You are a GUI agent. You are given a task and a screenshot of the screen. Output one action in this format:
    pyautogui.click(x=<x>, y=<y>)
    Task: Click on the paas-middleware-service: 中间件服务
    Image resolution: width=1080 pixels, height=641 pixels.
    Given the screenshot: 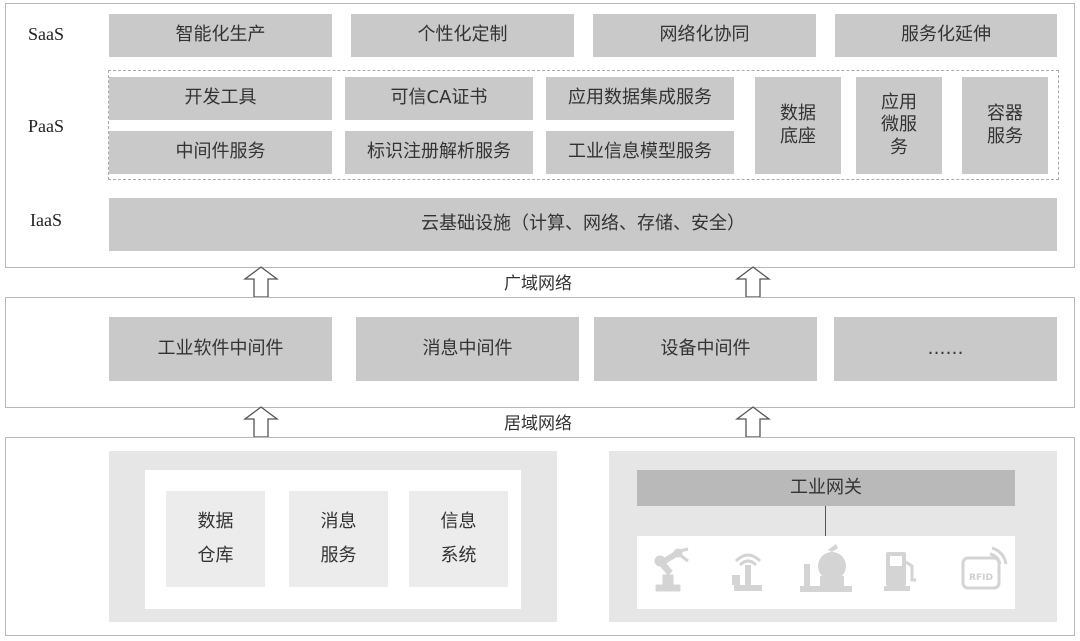 What is the action you would take?
    pyautogui.click(x=220, y=152)
    